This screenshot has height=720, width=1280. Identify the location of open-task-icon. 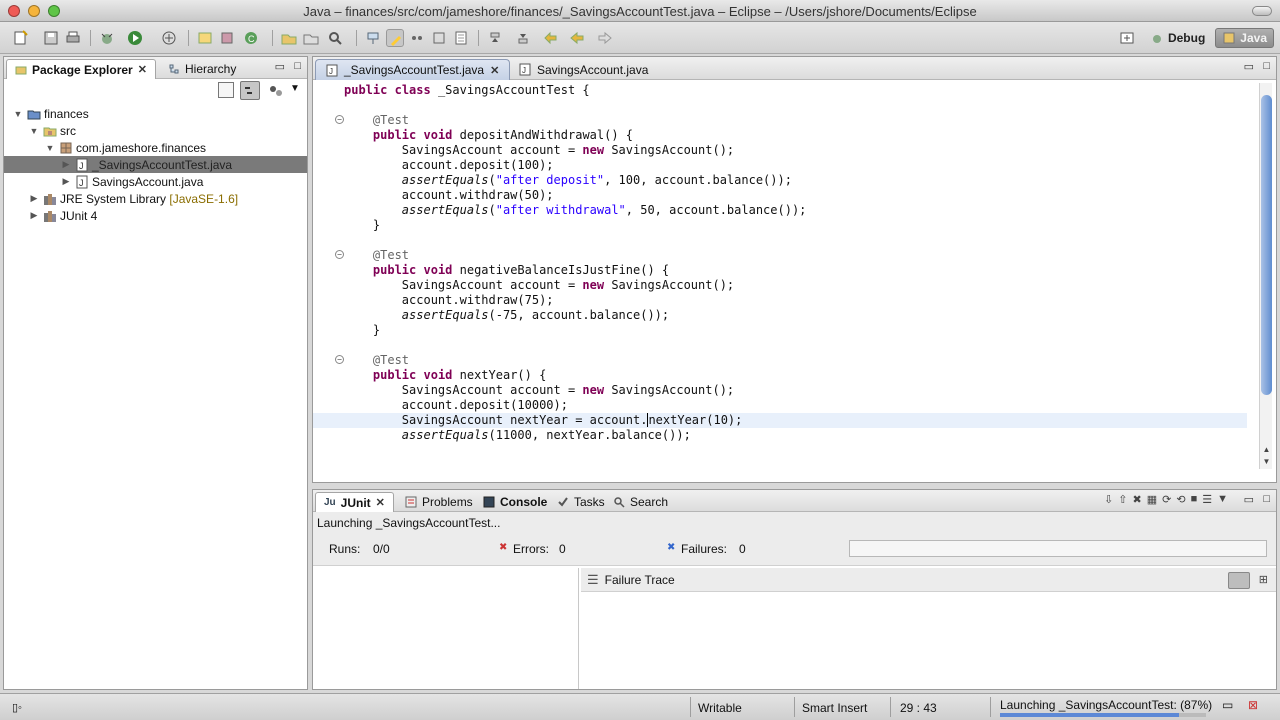
(311, 38).